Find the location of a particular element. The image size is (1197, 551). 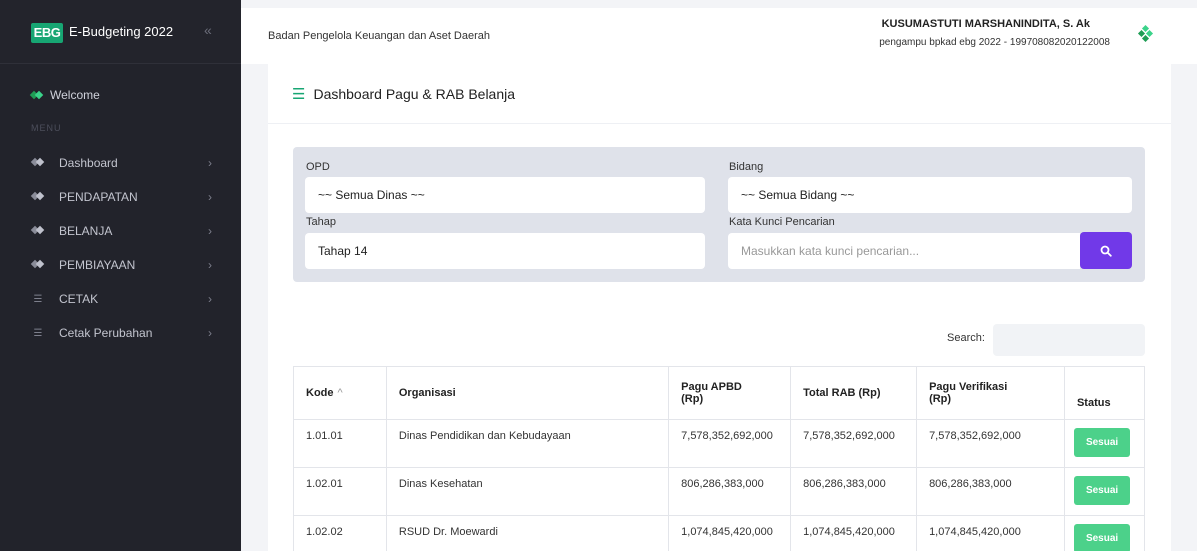

sort-ascending-icon: ^ is located at coordinates (340, 393).